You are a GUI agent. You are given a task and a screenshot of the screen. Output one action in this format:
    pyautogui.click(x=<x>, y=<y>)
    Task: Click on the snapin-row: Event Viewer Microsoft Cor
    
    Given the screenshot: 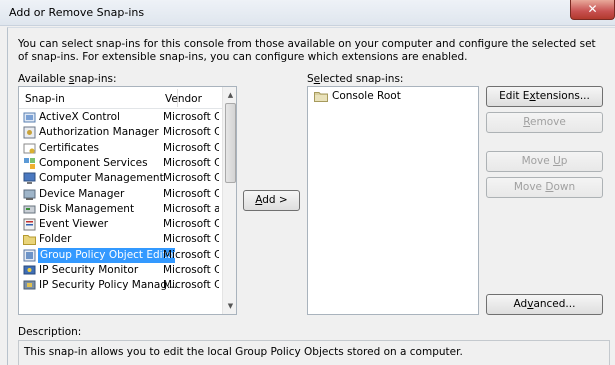 What is the action you would take?
    pyautogui.click(x=122, y=224)
    